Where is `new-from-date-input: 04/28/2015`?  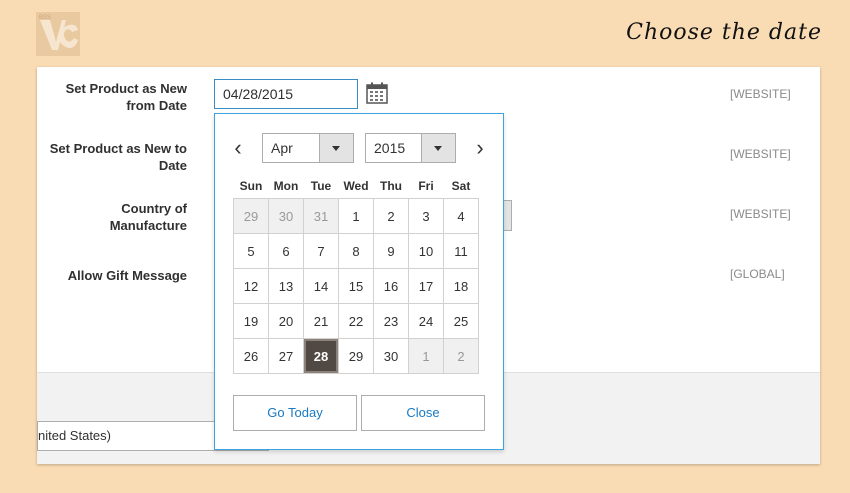
new-from-date-input: 04/28/2015 is located at coordinates (286, 94).